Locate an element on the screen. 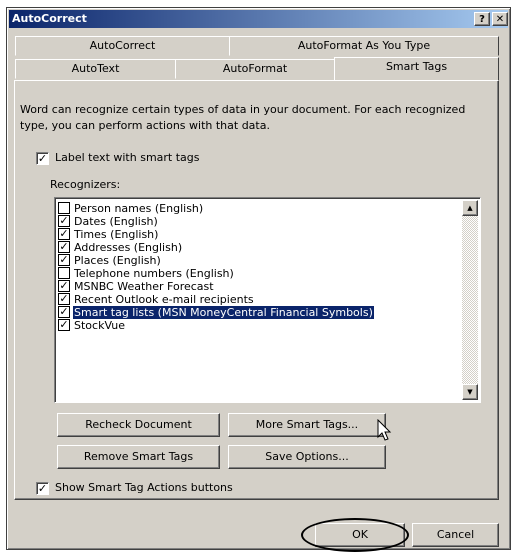  list-item-label: Person names (English) is located at coordinates (139, 208).